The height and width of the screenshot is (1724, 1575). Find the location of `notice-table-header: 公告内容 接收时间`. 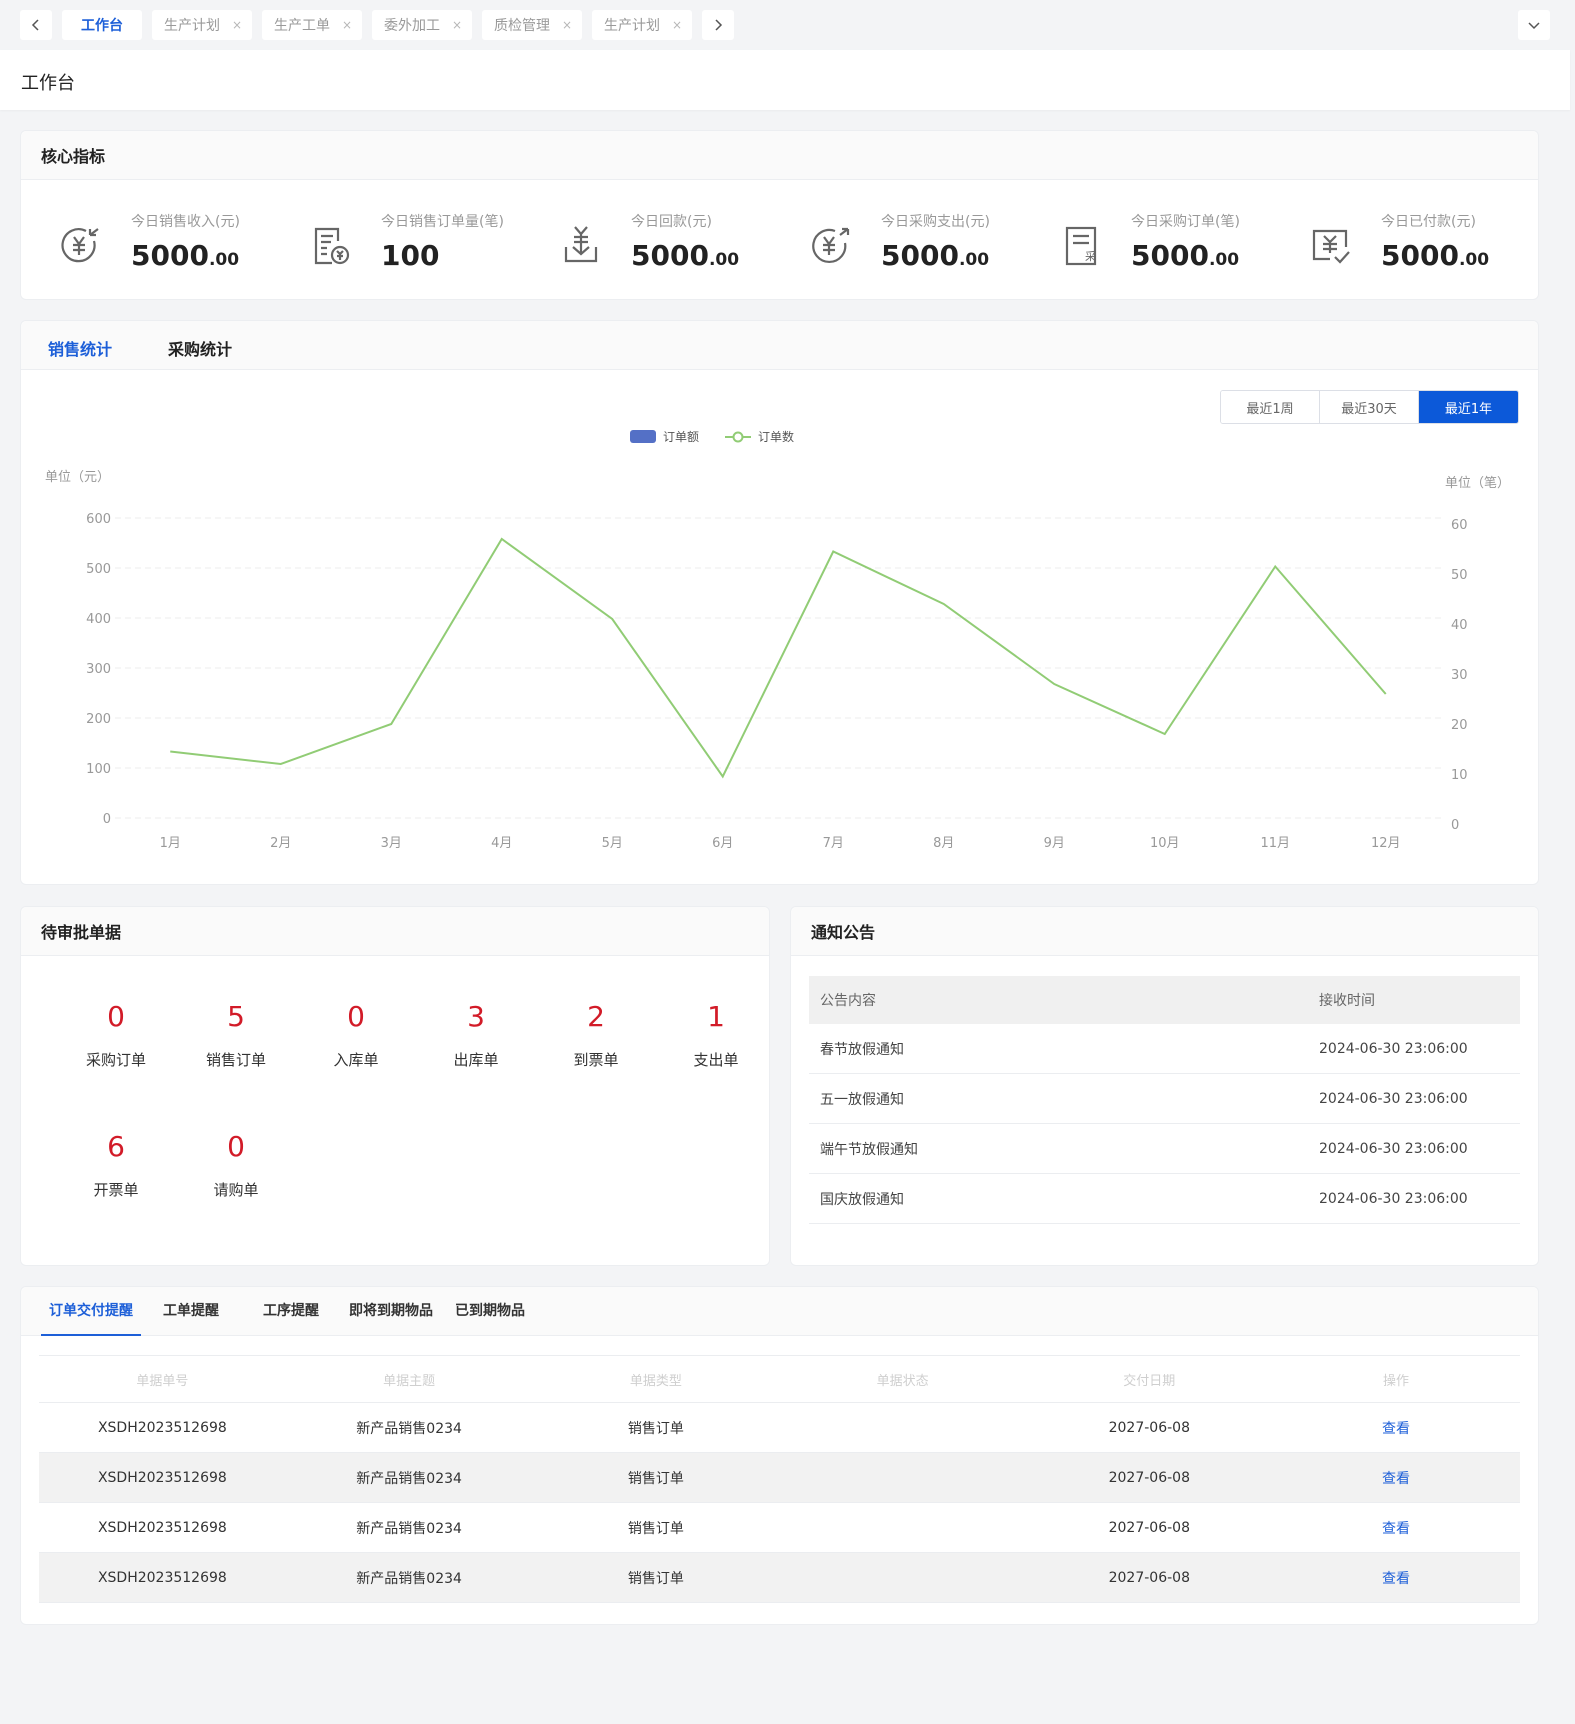

notice-table-header: 公告内容 接收时间 is located at coordinates (1164, 1000).